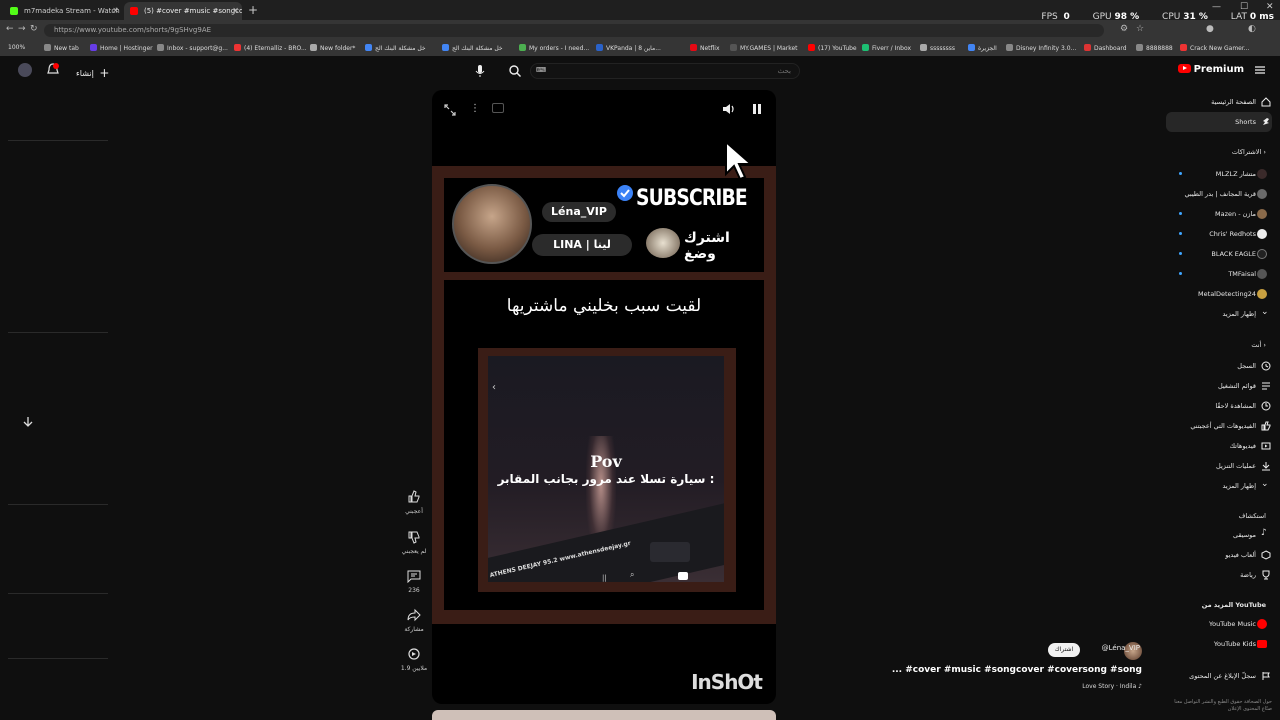 The height and width of the screenshot is (720, 1280). Describe the element at coordinates (1223, 555) in the screenshot. I see `sidebar-item-gaming: ألعاب فيديو` at that location.